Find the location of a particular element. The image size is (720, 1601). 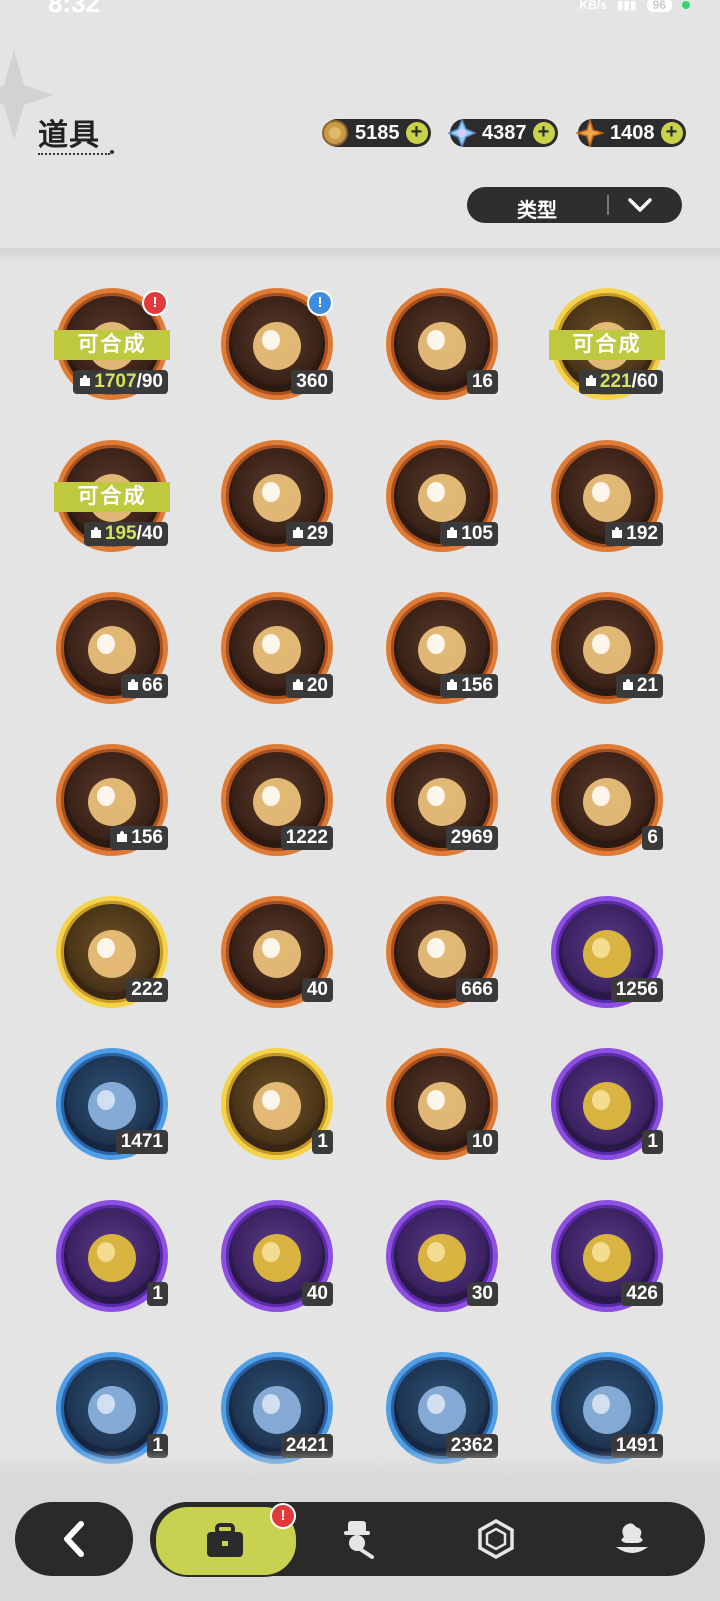

orange-card-icon is located at coordinates (442, 954).